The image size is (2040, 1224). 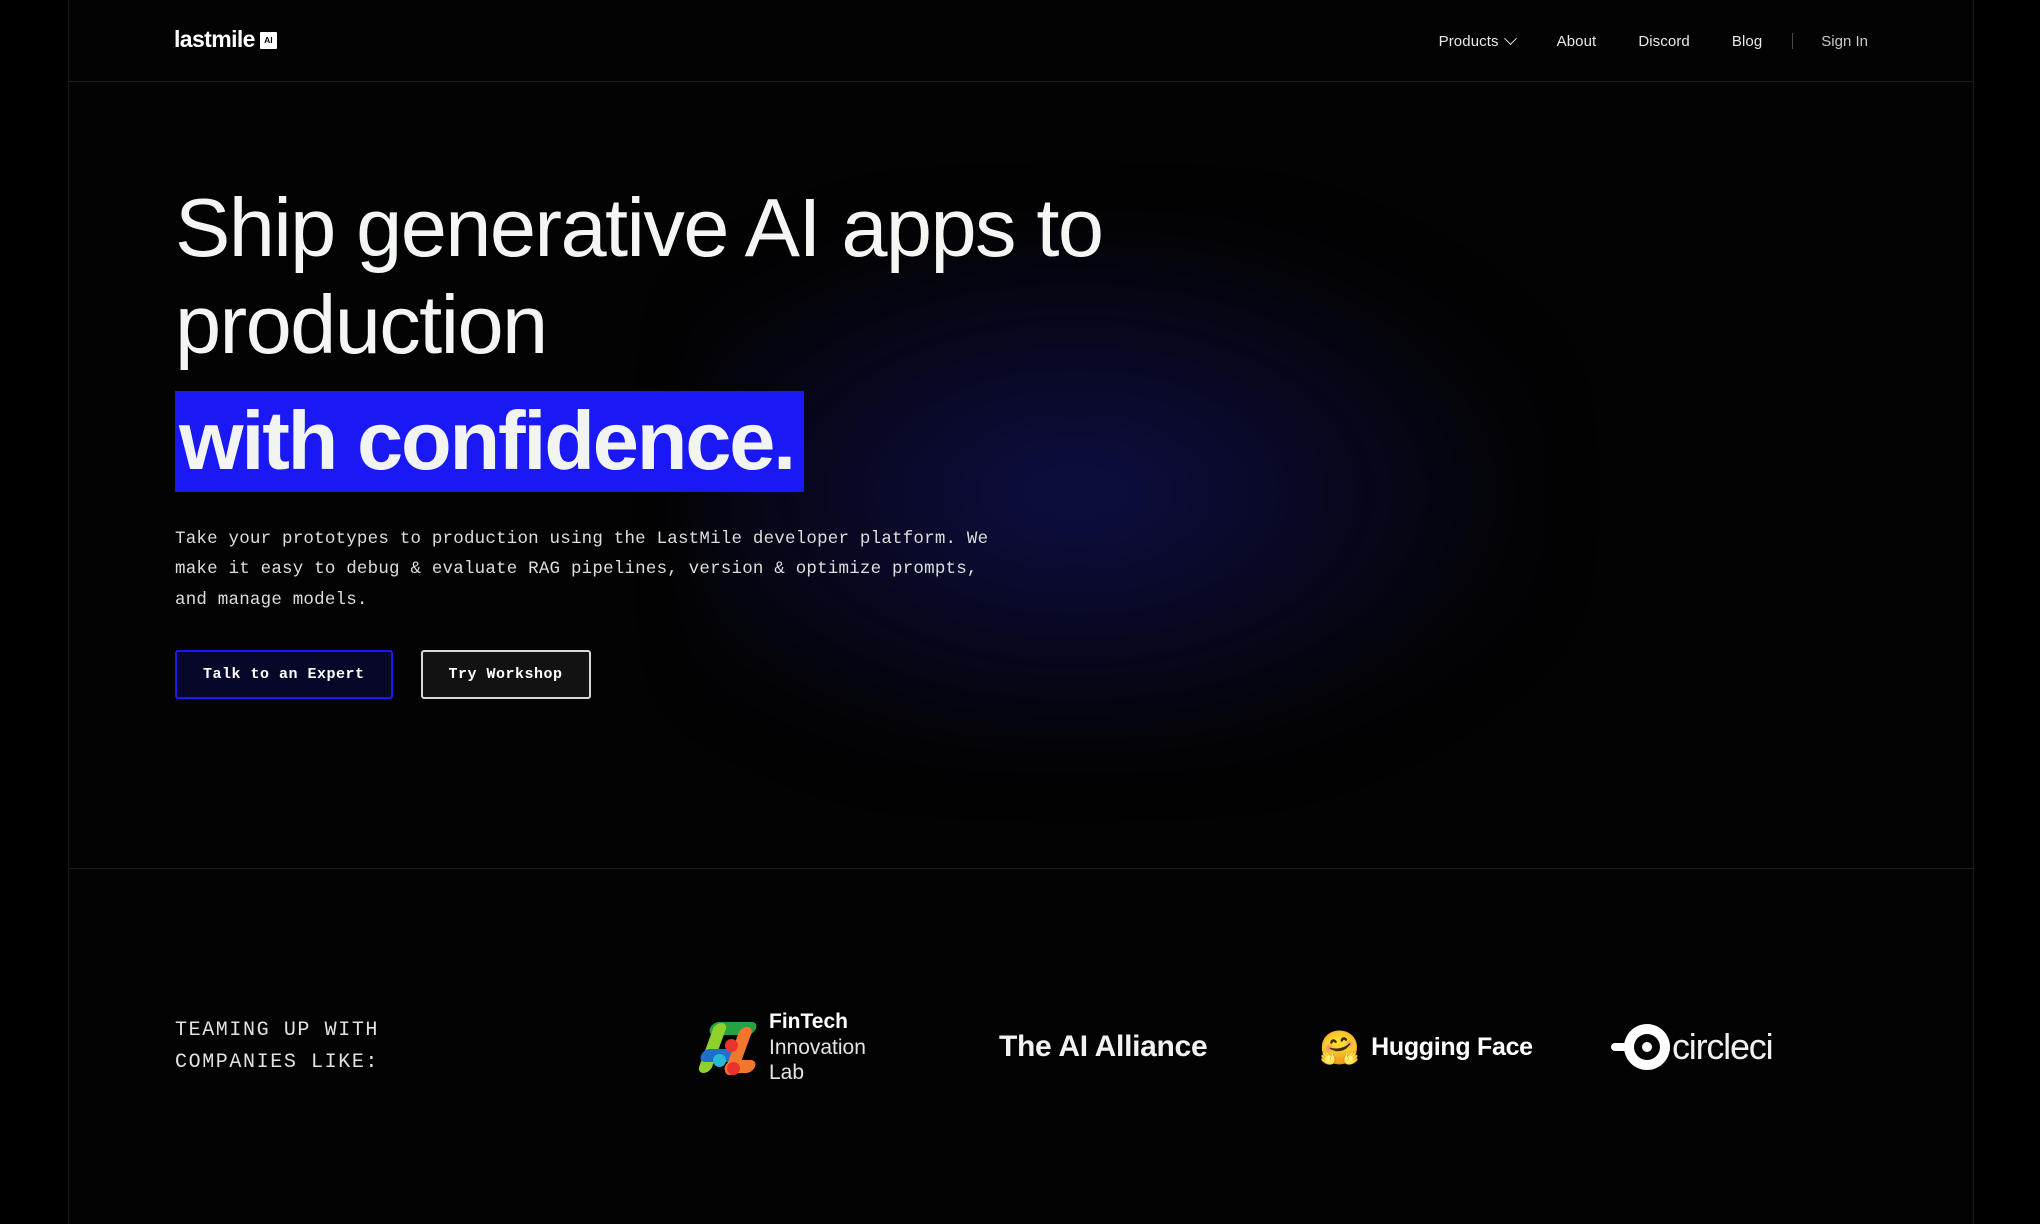 What do you see at coordinates (787, 1073) in the screenshot?
I see `fintech-line-3: Lab` at bounding box center [787, 1073].